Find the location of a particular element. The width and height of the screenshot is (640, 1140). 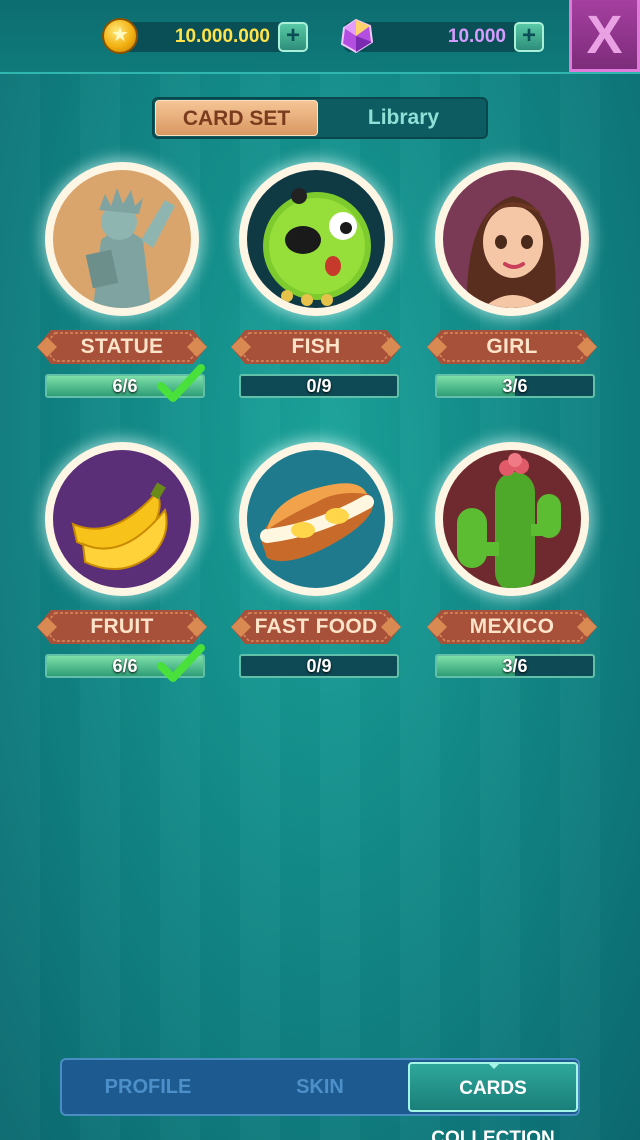

gem-value: 10.000 is located at coordinates (476, 36).